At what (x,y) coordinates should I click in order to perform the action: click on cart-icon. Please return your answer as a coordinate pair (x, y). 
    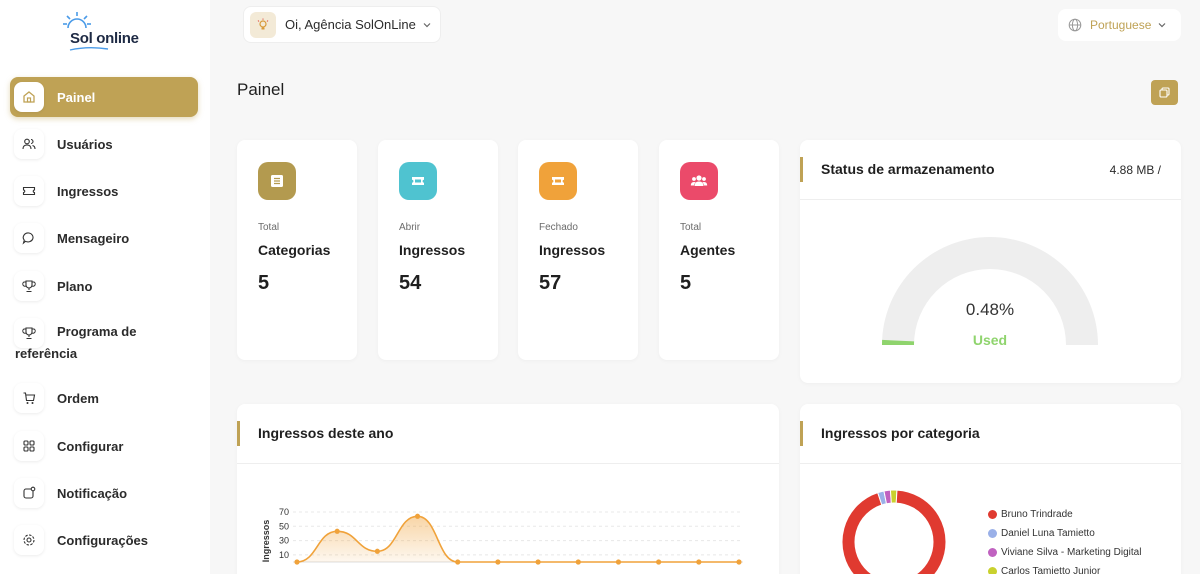
    Looking at the image, I should click on (29, 398).